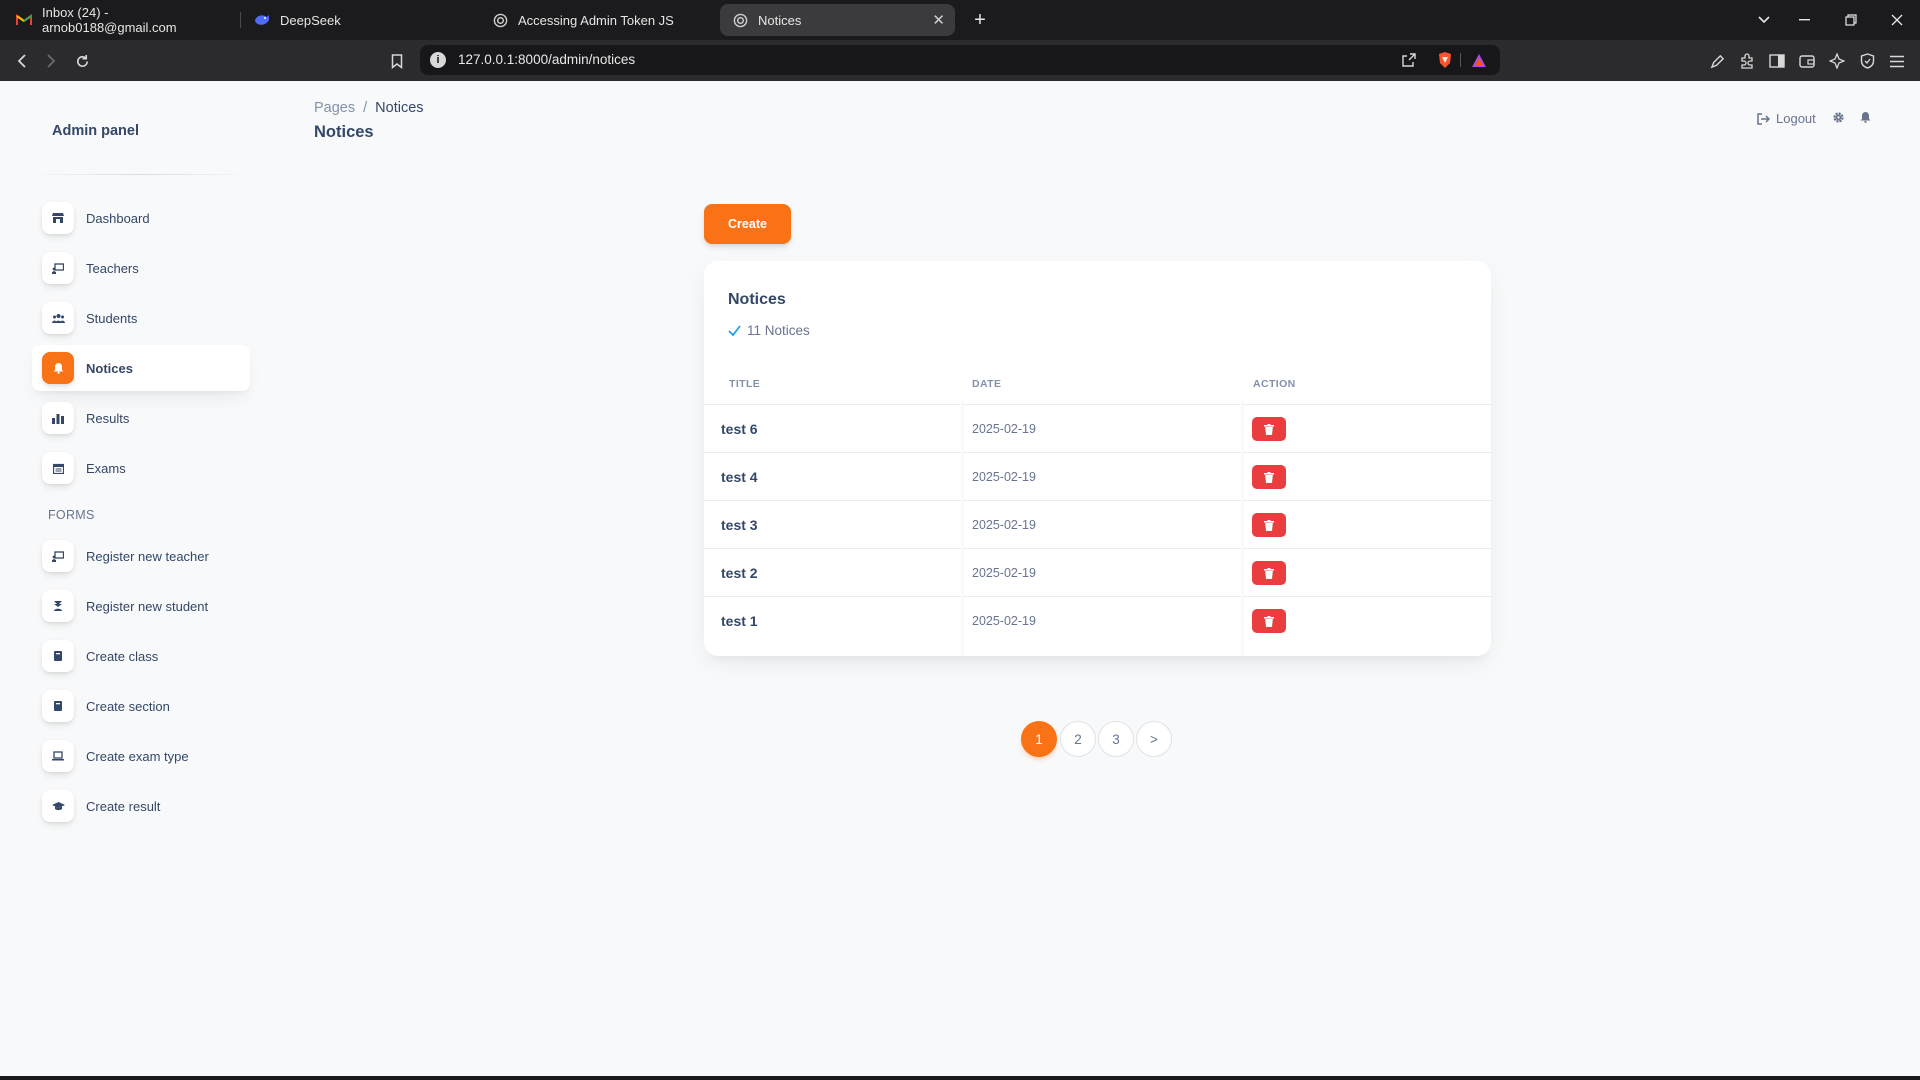 Image resolution: width=1920 pixels, height=1080 pixels. What do you see at coordinates (141, 756) in the screenshot?
I see `sidebar-item-create-exam-type: Create exam type` at bounding box center [141, 756].